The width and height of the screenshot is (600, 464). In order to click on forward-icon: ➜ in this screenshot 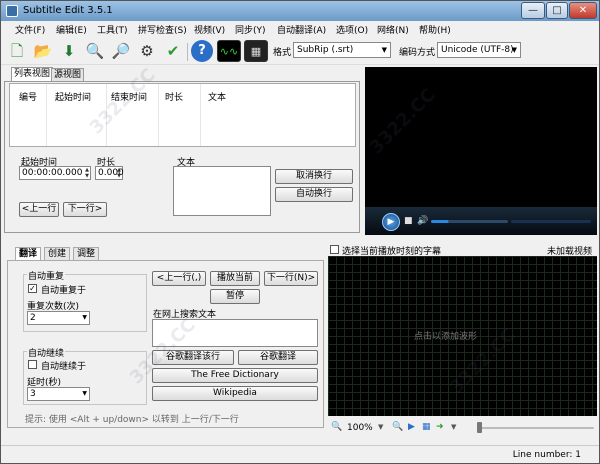, I will do `click(440, 427)`.